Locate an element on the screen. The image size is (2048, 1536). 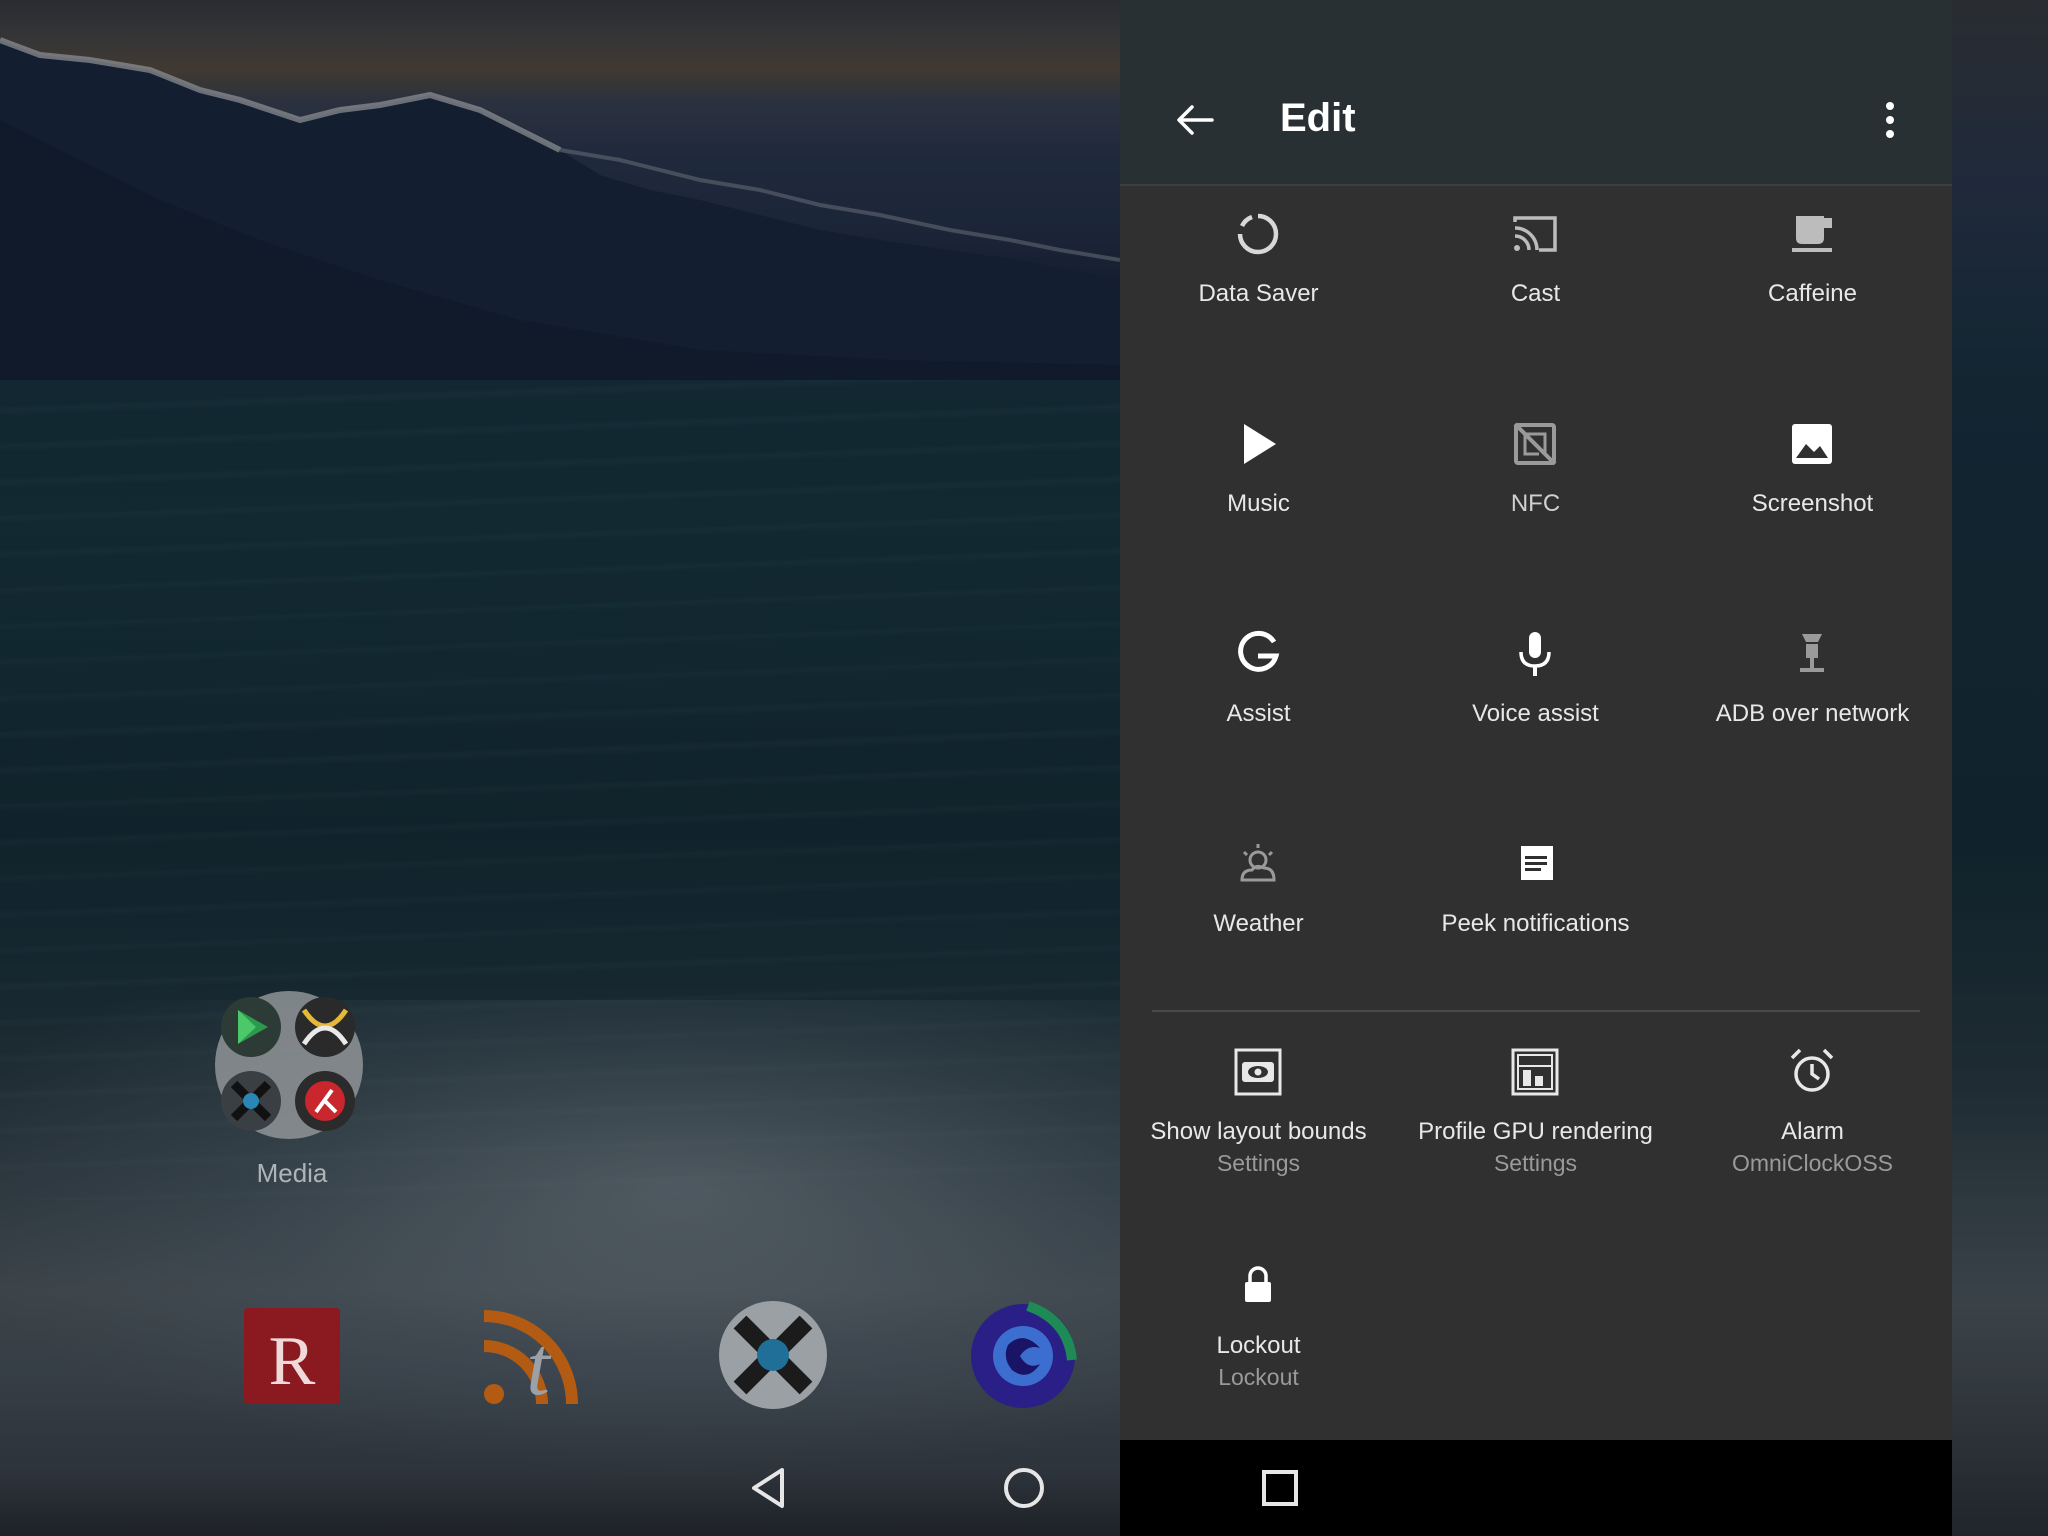
tile-profile-gpu-rendering: Profile GPU rendering Settings is located at coordinates (1535, 1146).